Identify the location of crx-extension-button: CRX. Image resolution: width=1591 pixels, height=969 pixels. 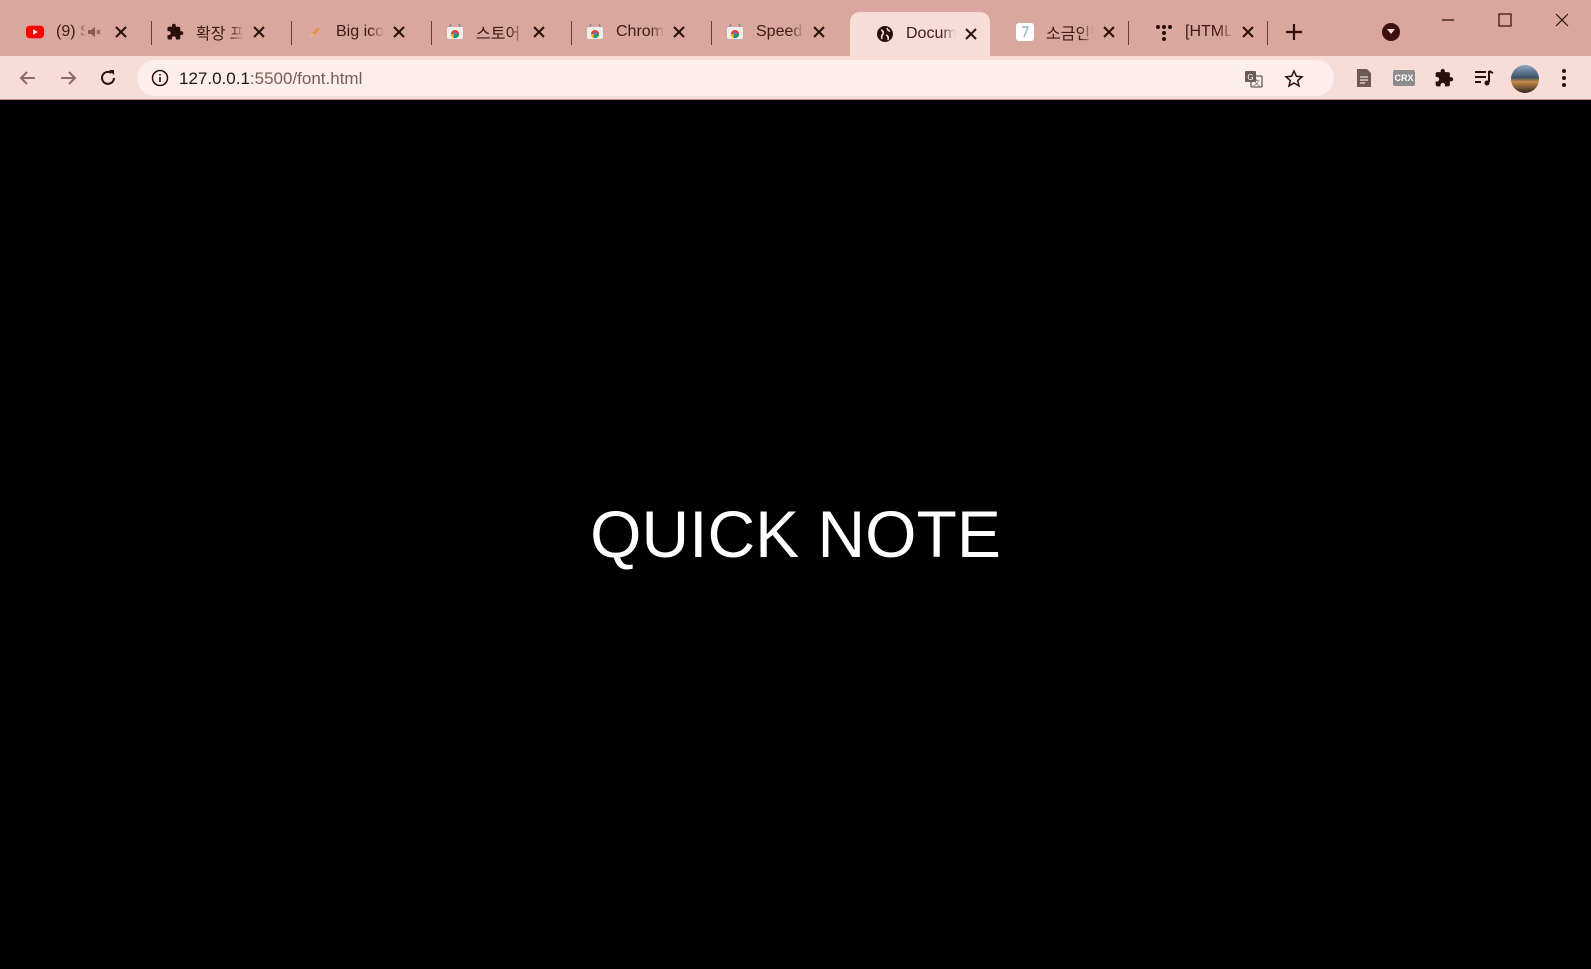
(1404, 78).